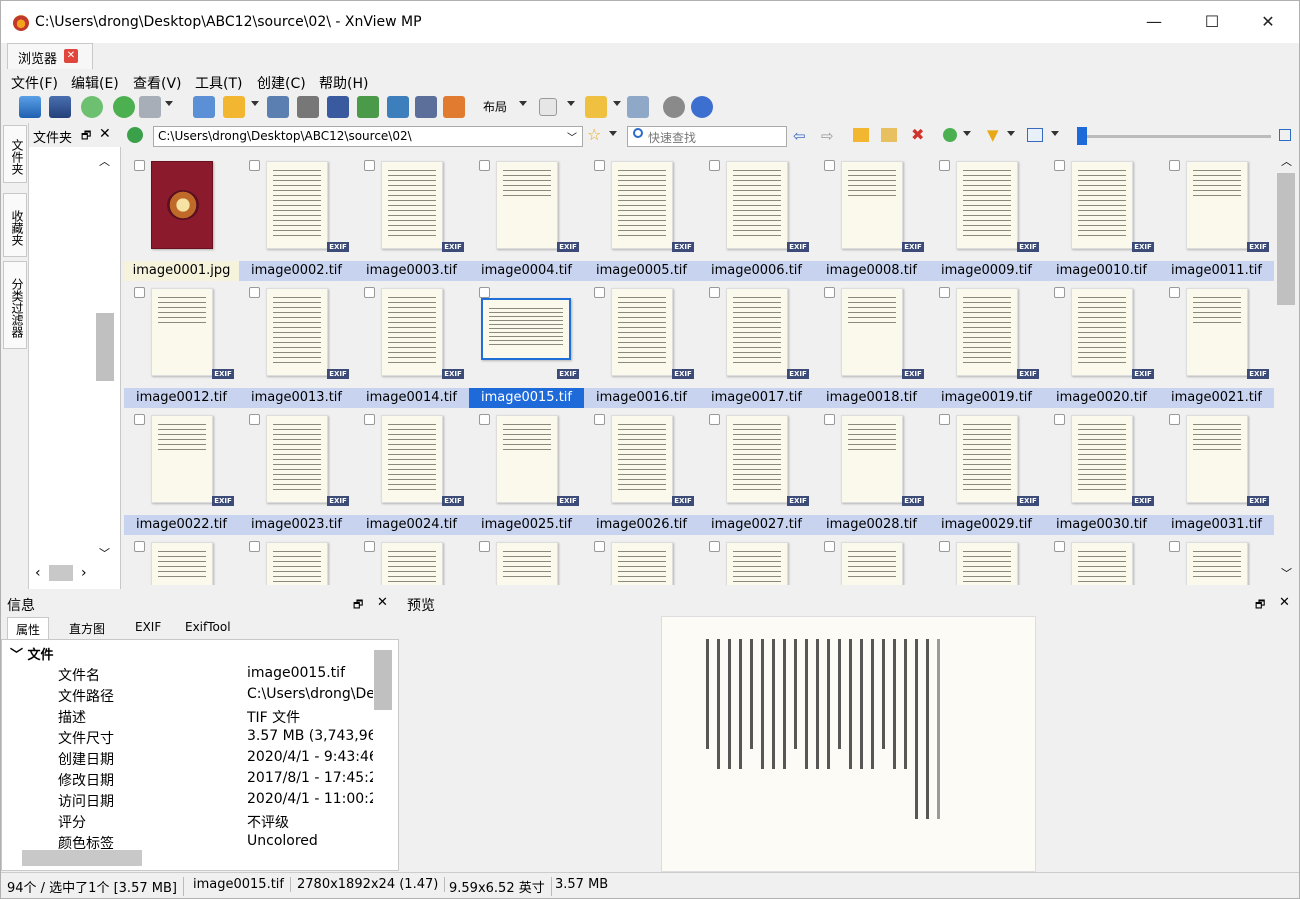  Describe the element at coordinates (572, 136) in the screenshot. I see `path-dropdown-icon: ﹀` at that location.